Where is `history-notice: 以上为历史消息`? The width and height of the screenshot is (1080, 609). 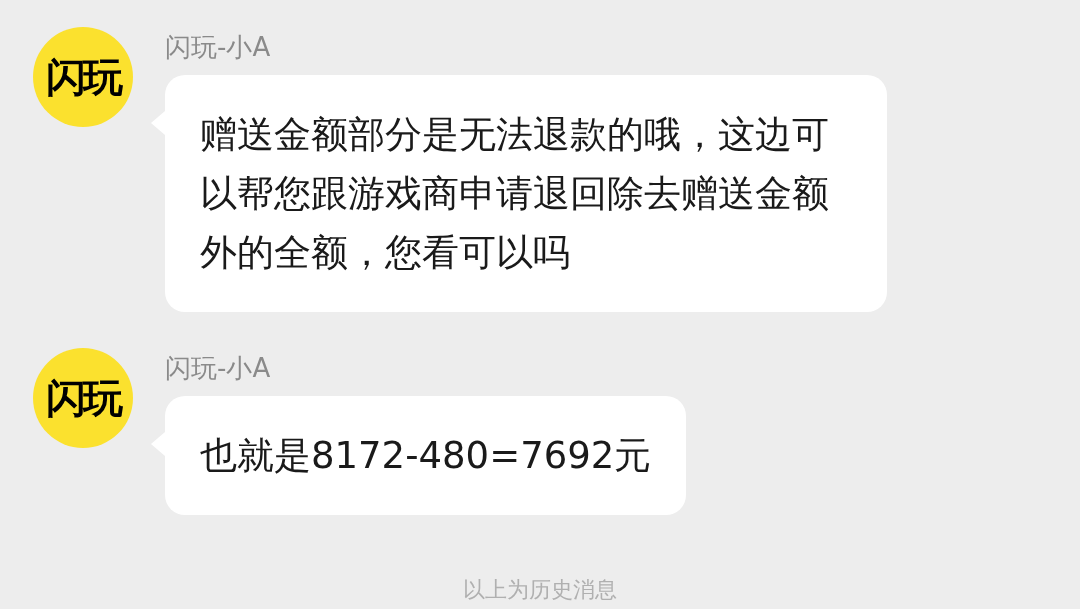 history-notice: 以上为历史消息 is located at coordinates (540, 590).